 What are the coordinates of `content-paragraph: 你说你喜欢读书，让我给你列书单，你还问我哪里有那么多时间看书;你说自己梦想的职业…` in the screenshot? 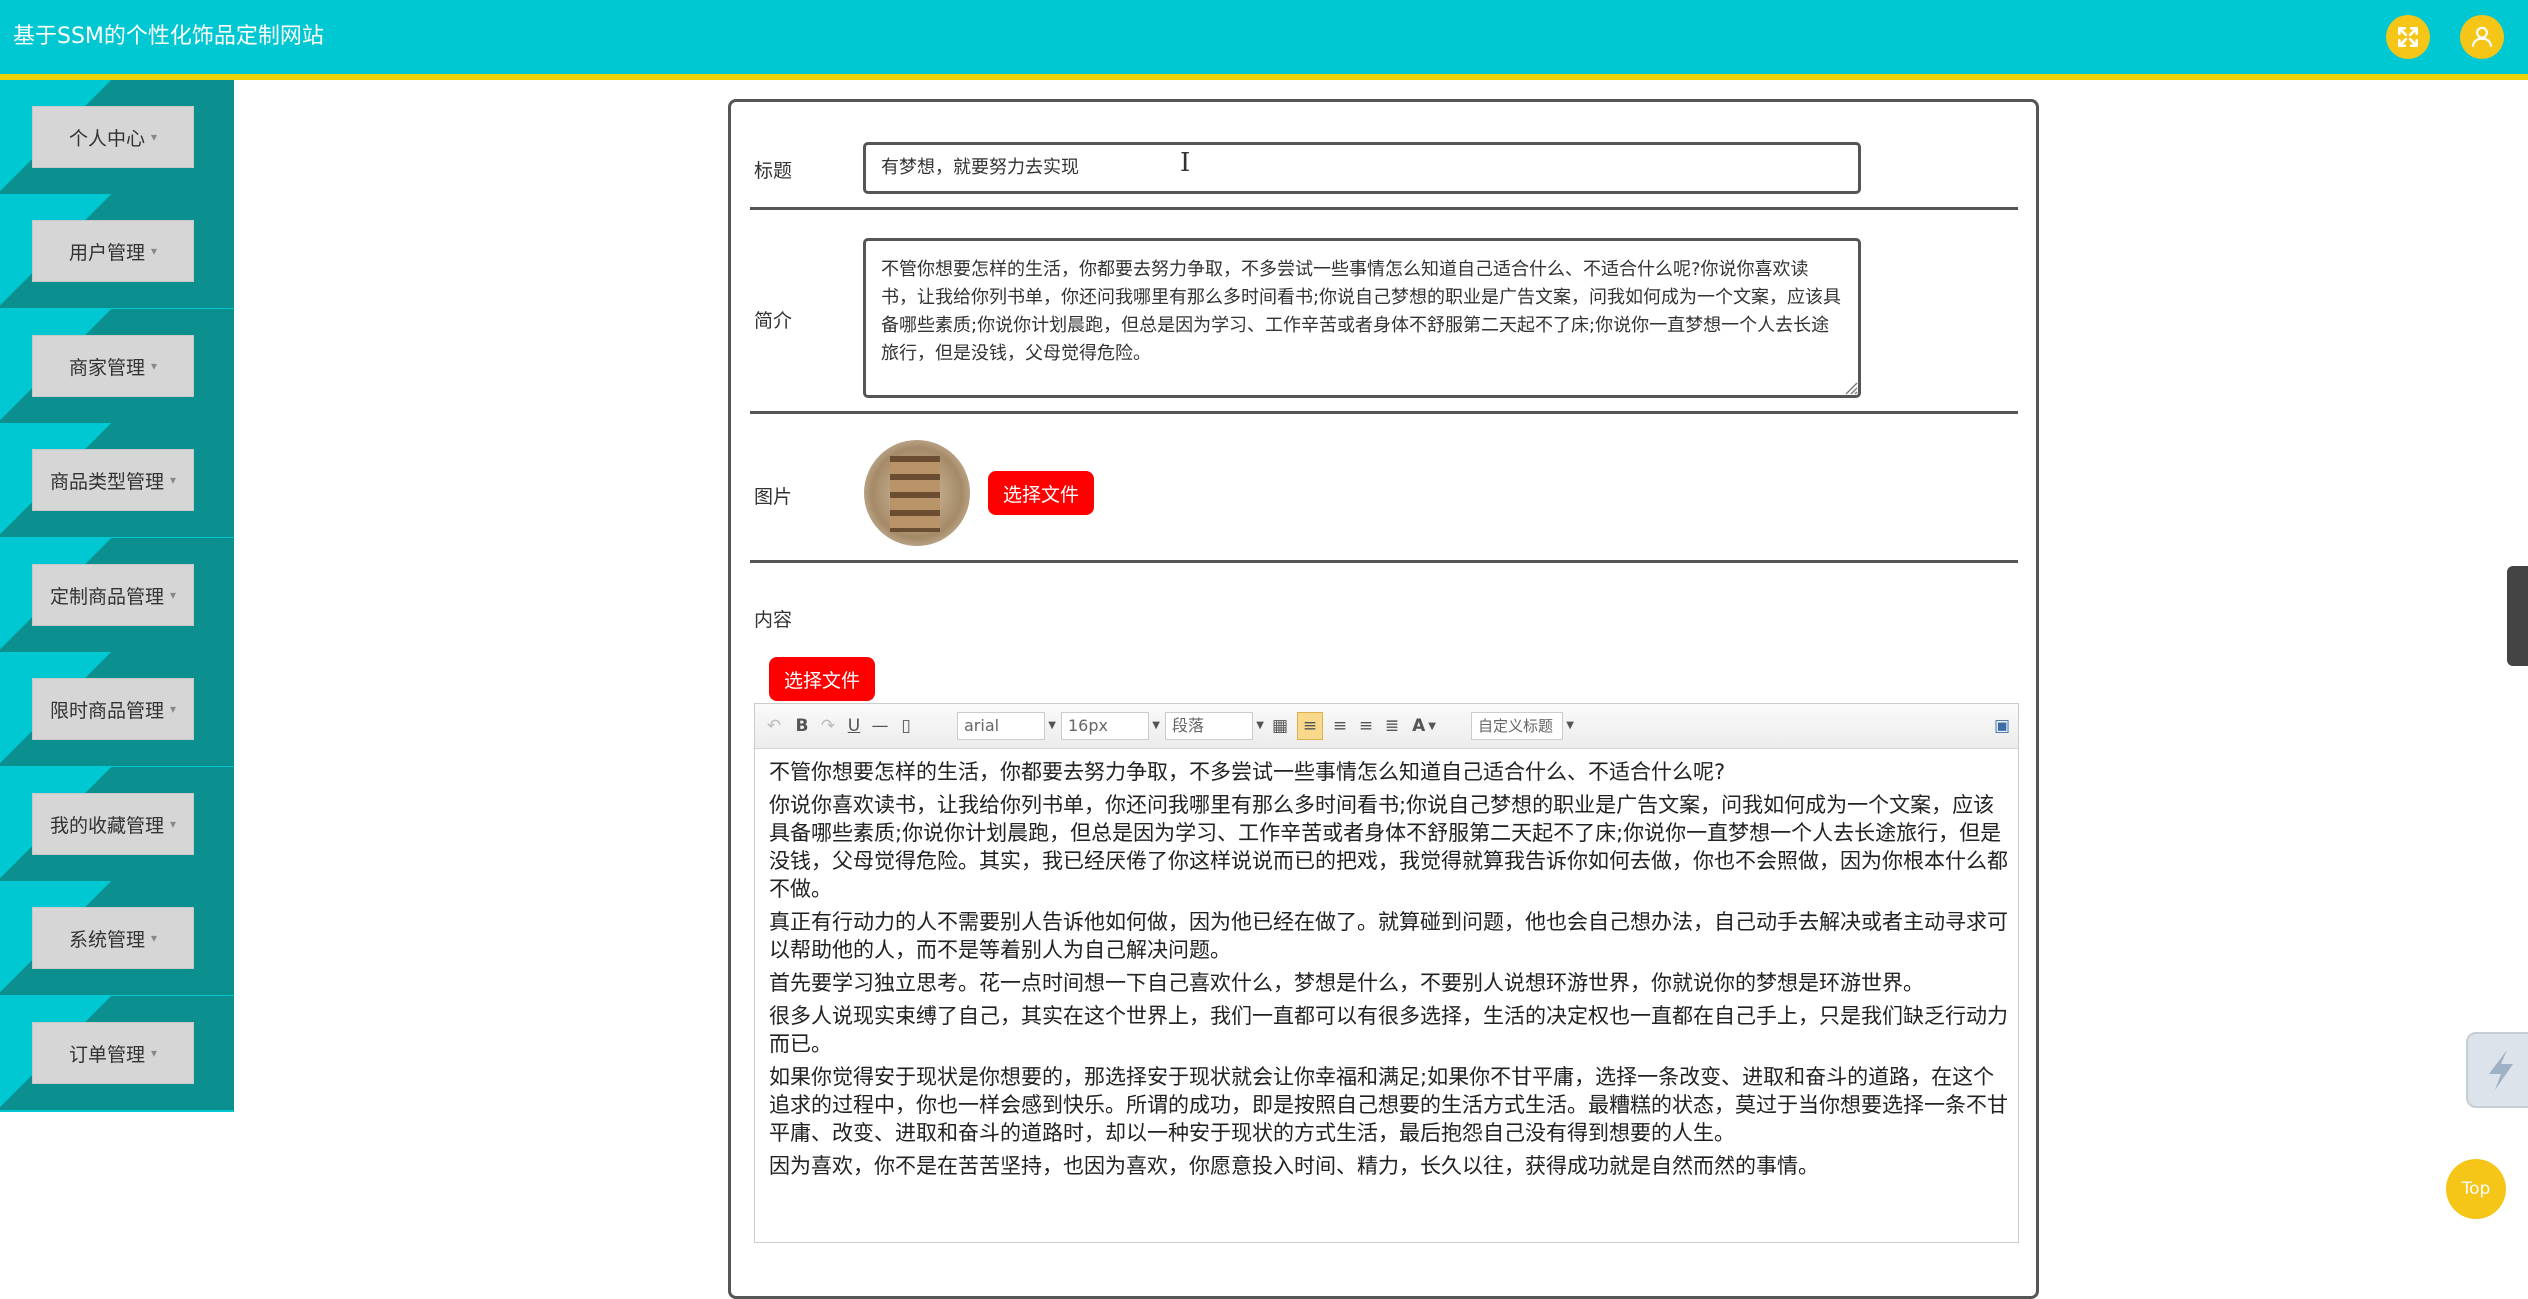 It's located at (1388, 847).